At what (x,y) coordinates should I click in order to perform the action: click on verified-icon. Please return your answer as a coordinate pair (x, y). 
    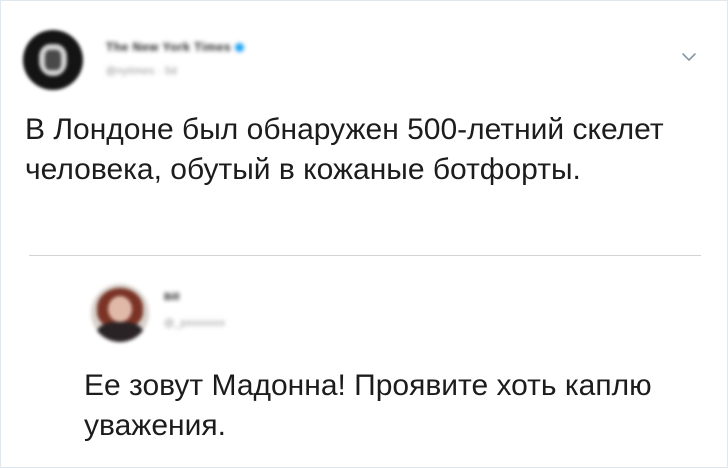
    Looking at the image, I should click on (240, 48).